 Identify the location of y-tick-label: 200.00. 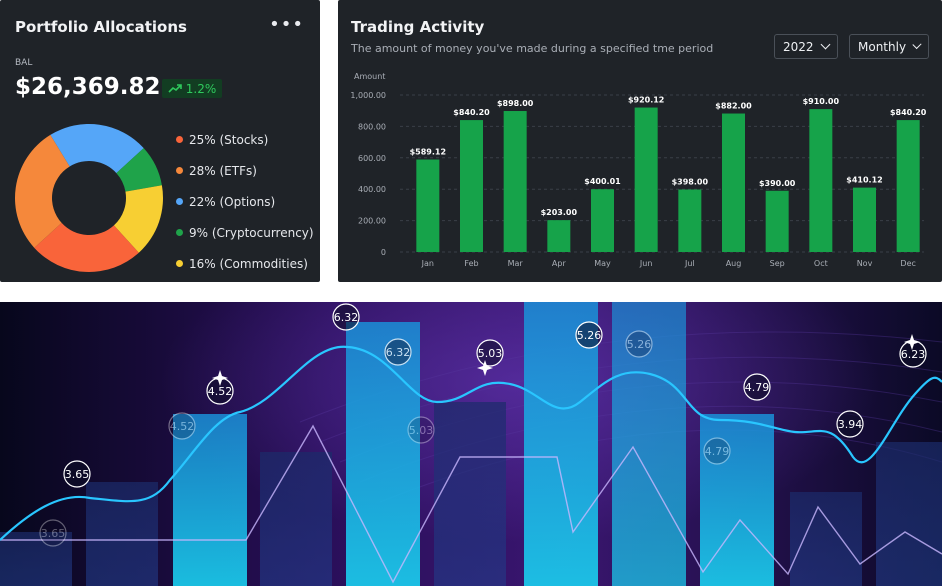
(372, 221).